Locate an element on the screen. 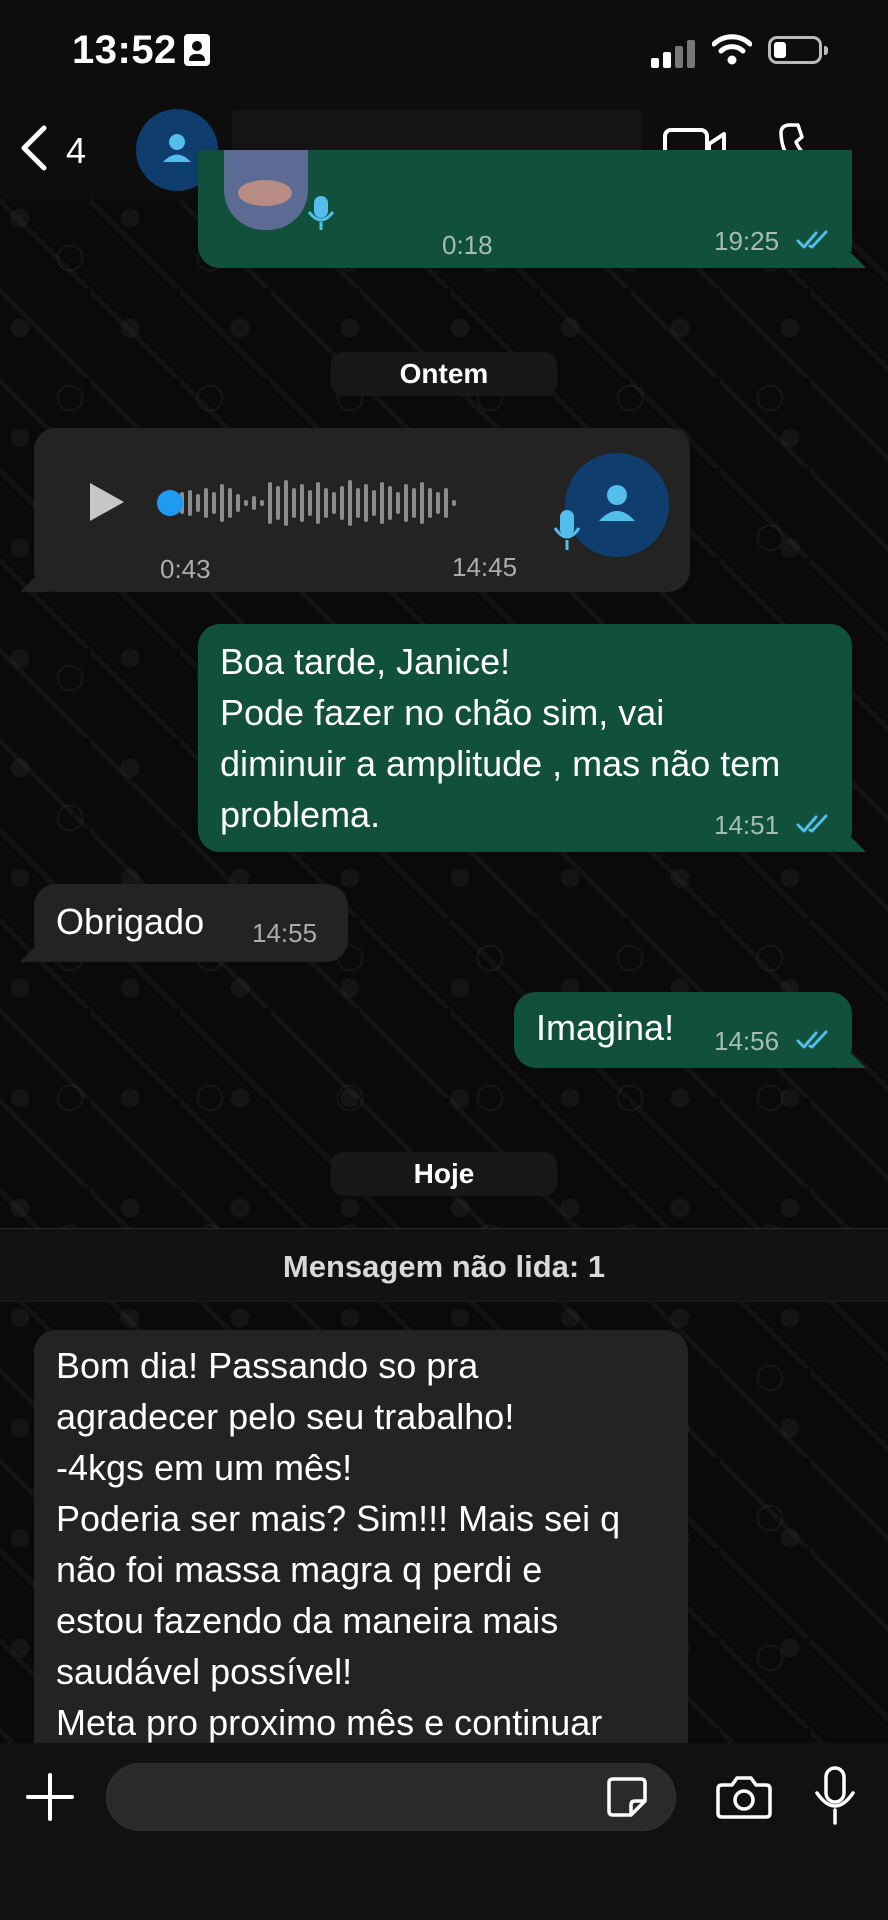  battery-level is located at coordinates (780, 50).